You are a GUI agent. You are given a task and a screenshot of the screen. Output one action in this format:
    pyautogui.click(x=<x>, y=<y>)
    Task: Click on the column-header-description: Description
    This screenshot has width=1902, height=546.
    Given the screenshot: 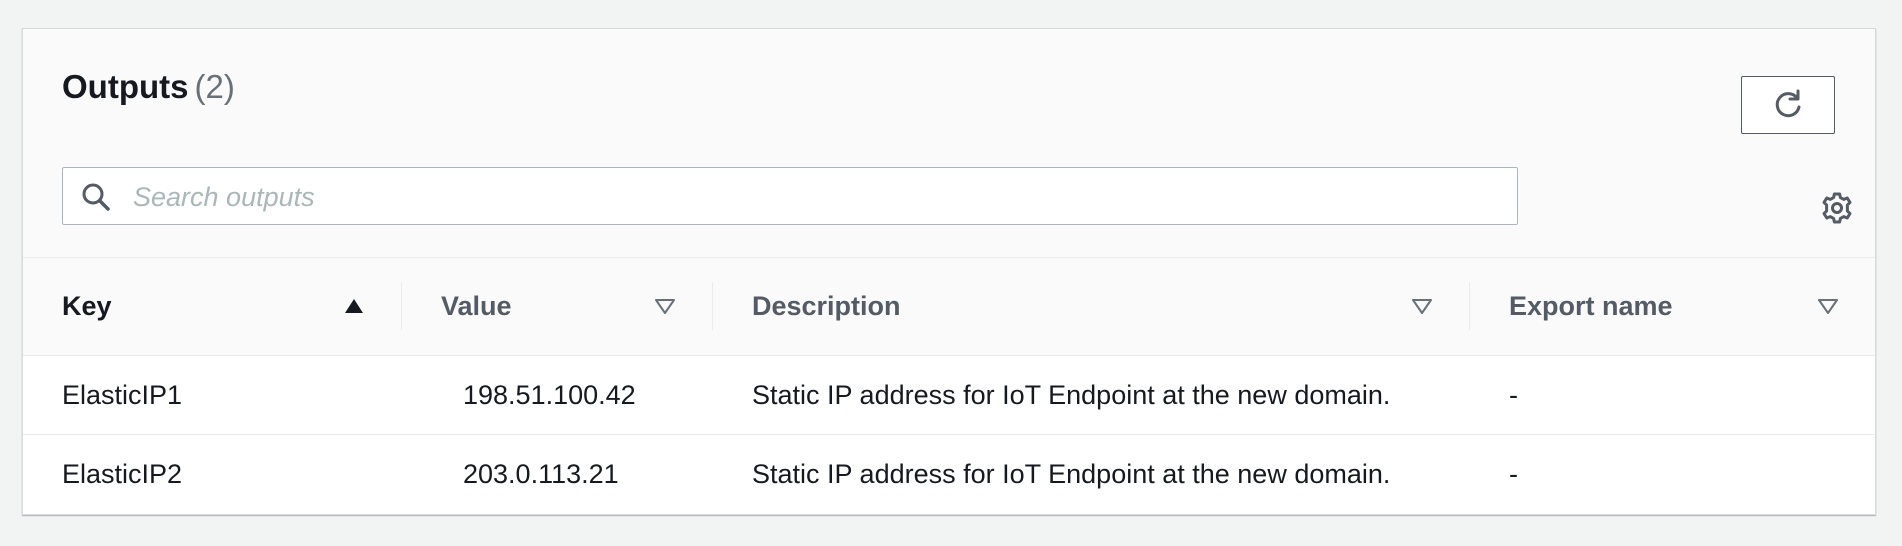 What is the action you would take?
    pyautogui.click(x=1090, y=307)
    